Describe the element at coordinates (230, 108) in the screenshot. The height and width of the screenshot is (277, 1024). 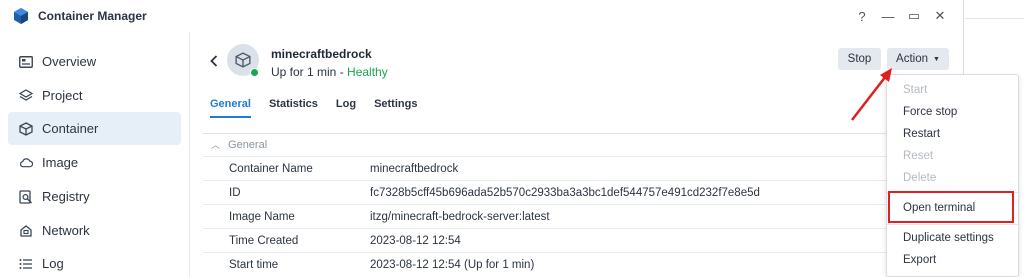
I see `tab-general: General` at that location.